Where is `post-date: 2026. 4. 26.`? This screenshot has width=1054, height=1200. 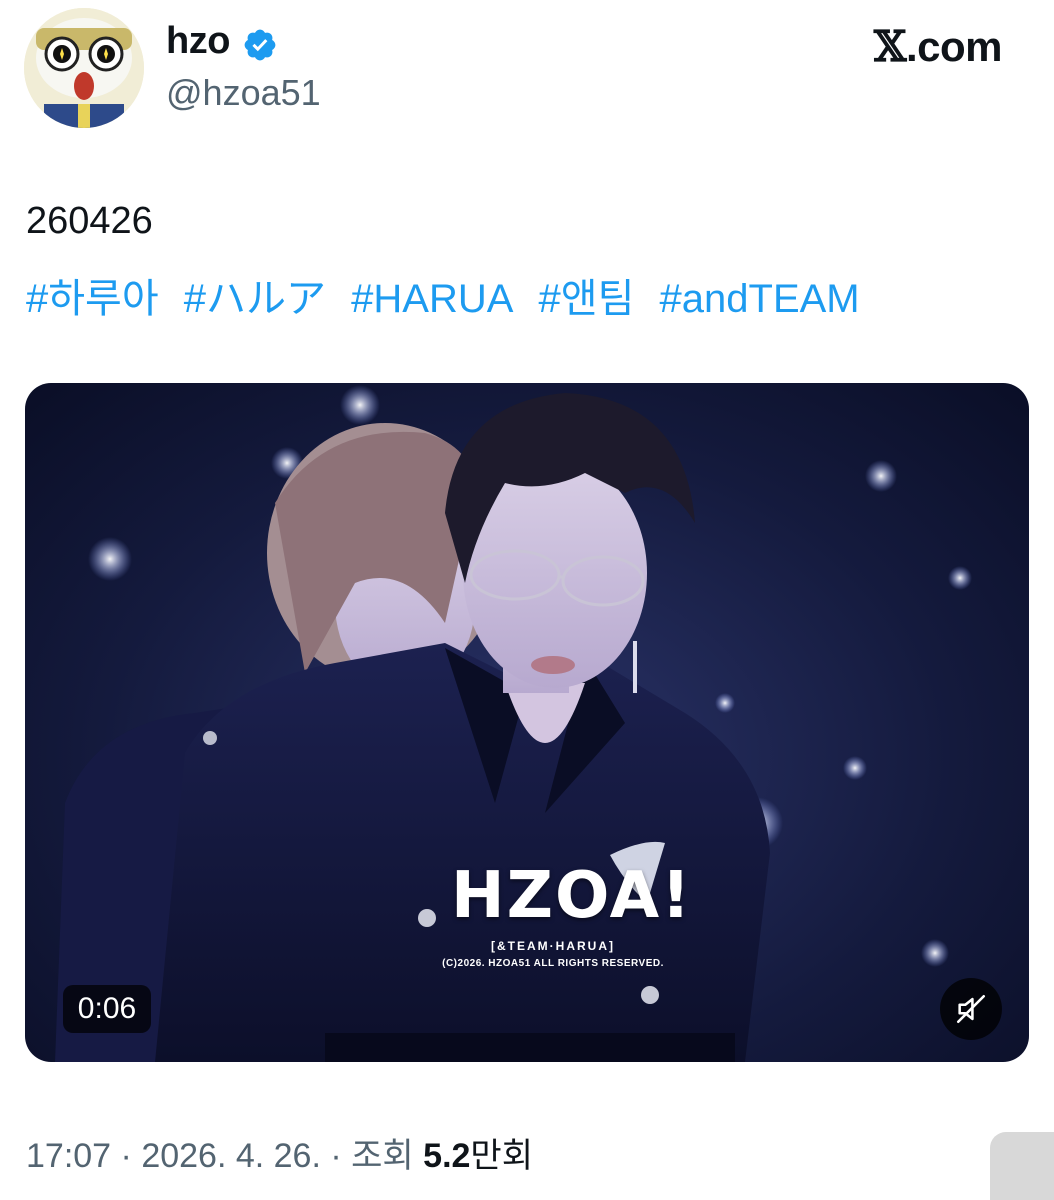
post-date: 2026. 4. 26. is located at coordinates (231, 1156).